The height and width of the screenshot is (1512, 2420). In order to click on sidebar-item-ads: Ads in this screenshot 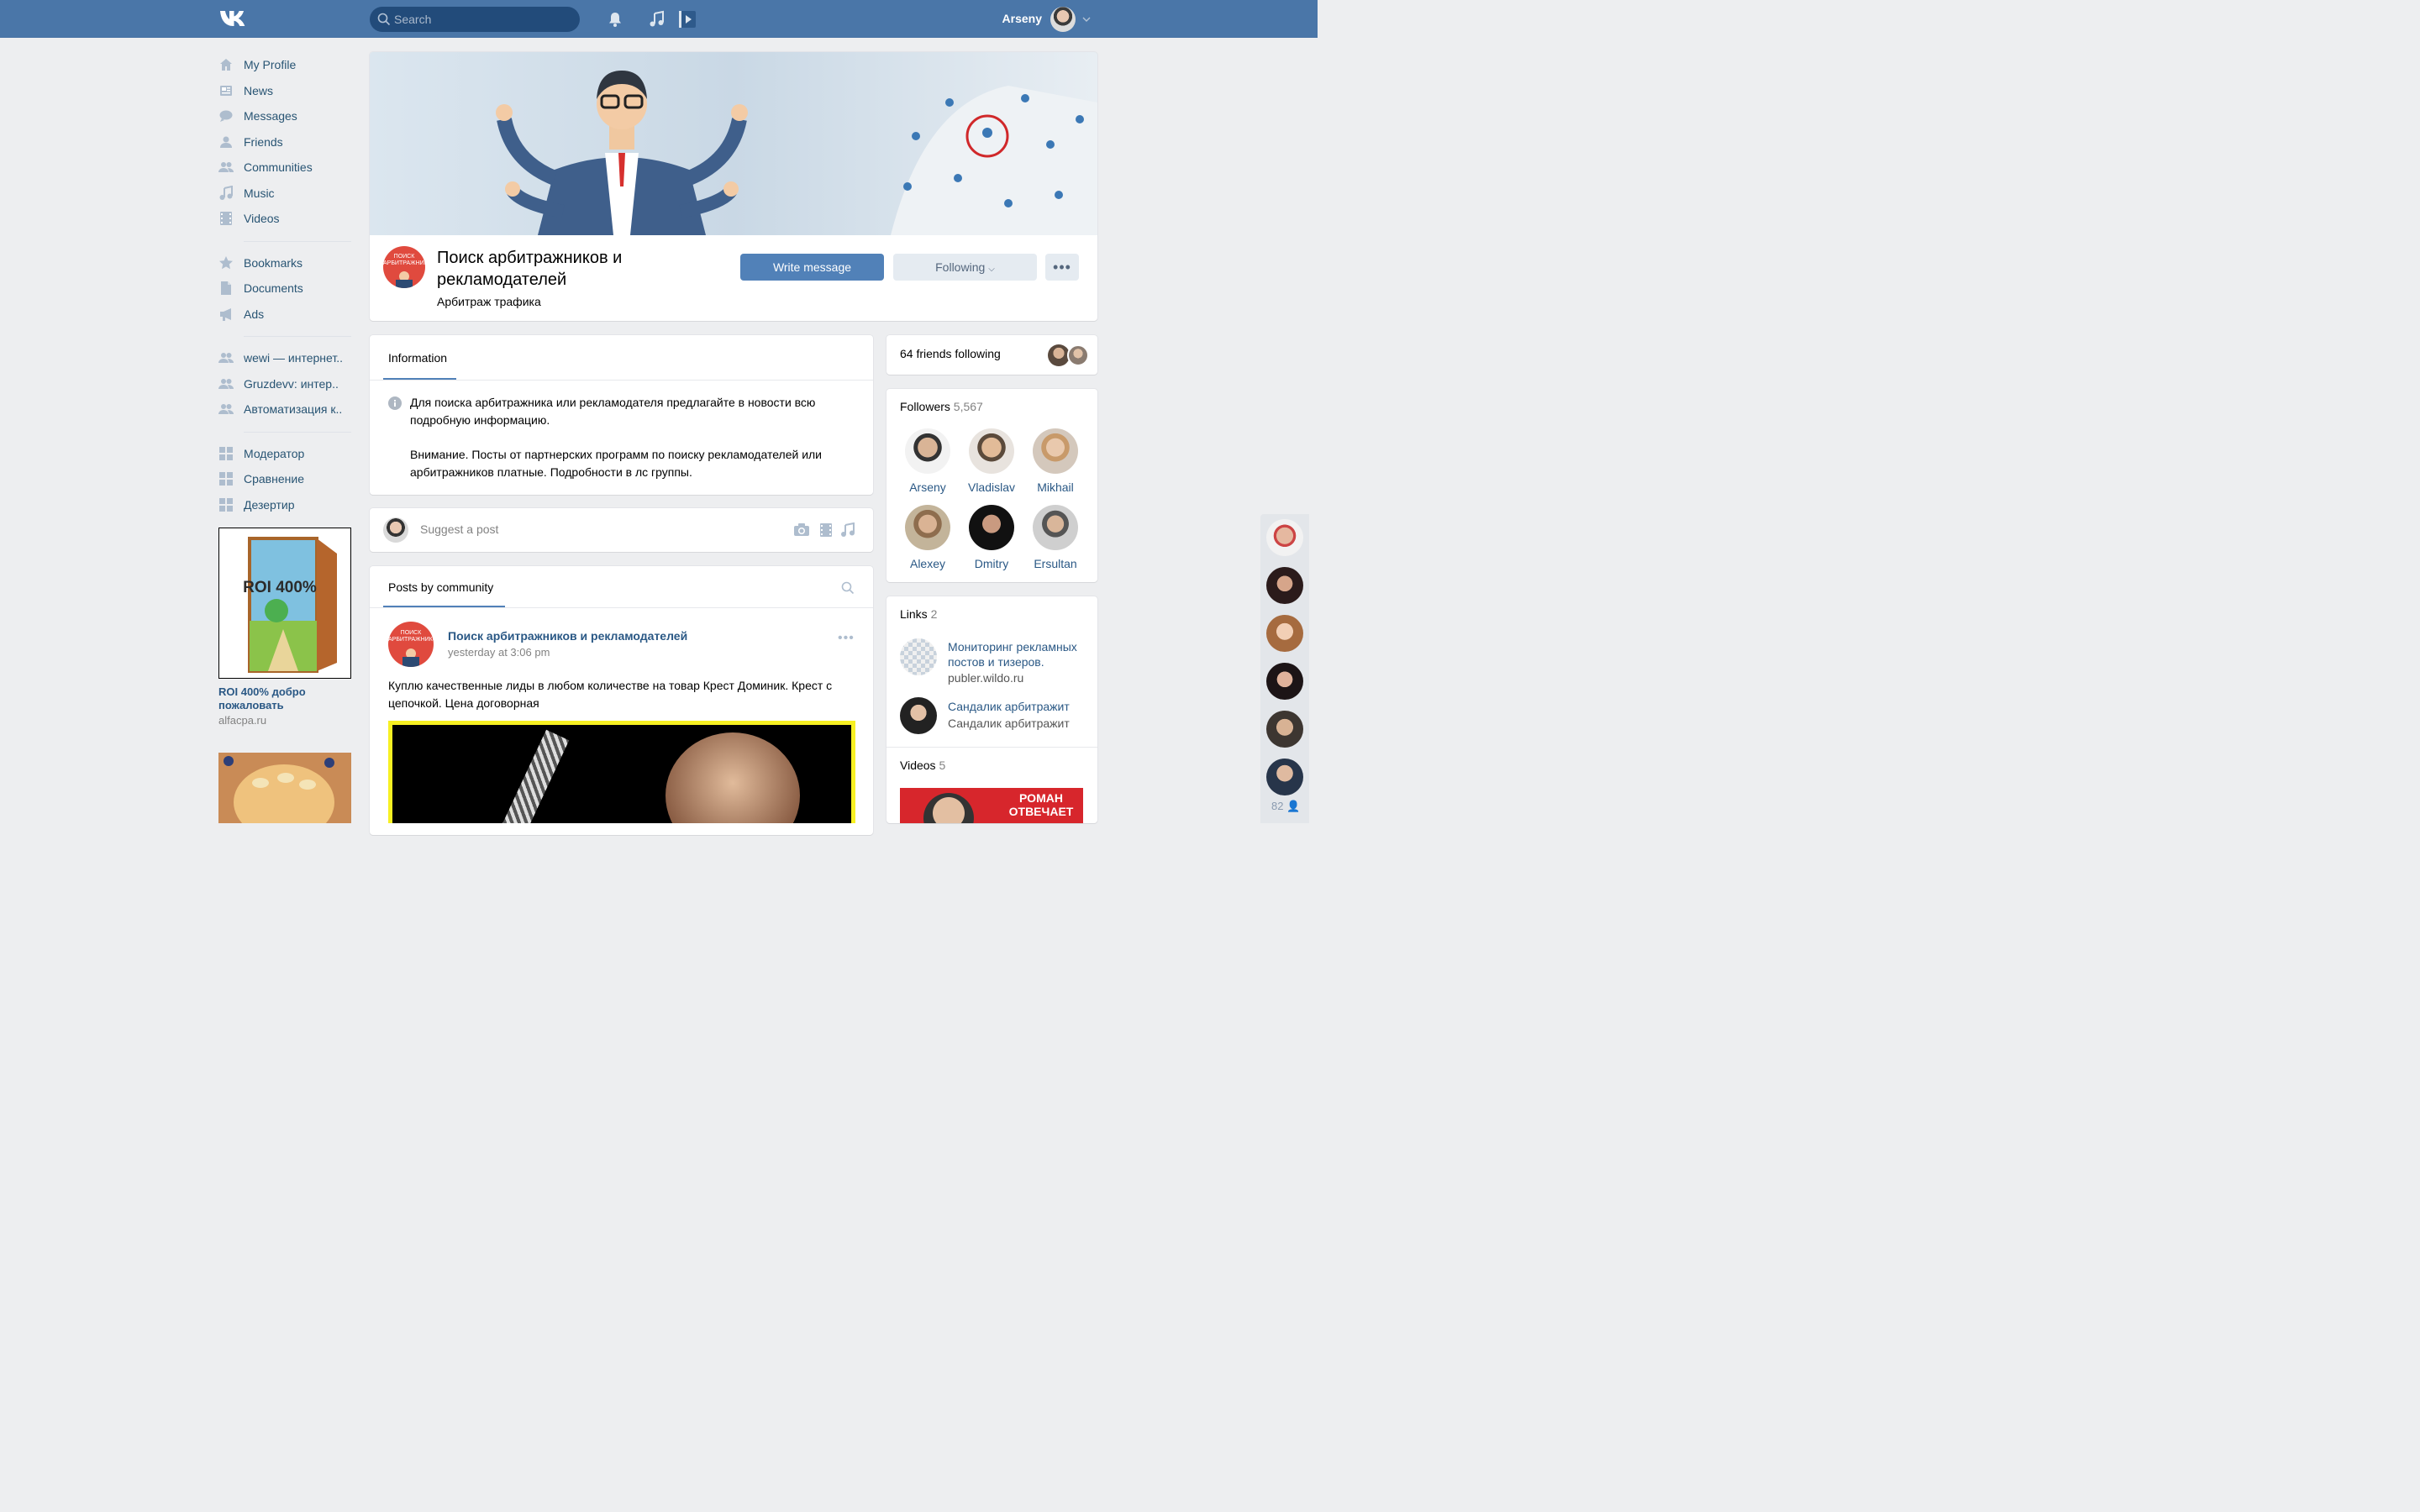, I will do `click(284, 315)`.